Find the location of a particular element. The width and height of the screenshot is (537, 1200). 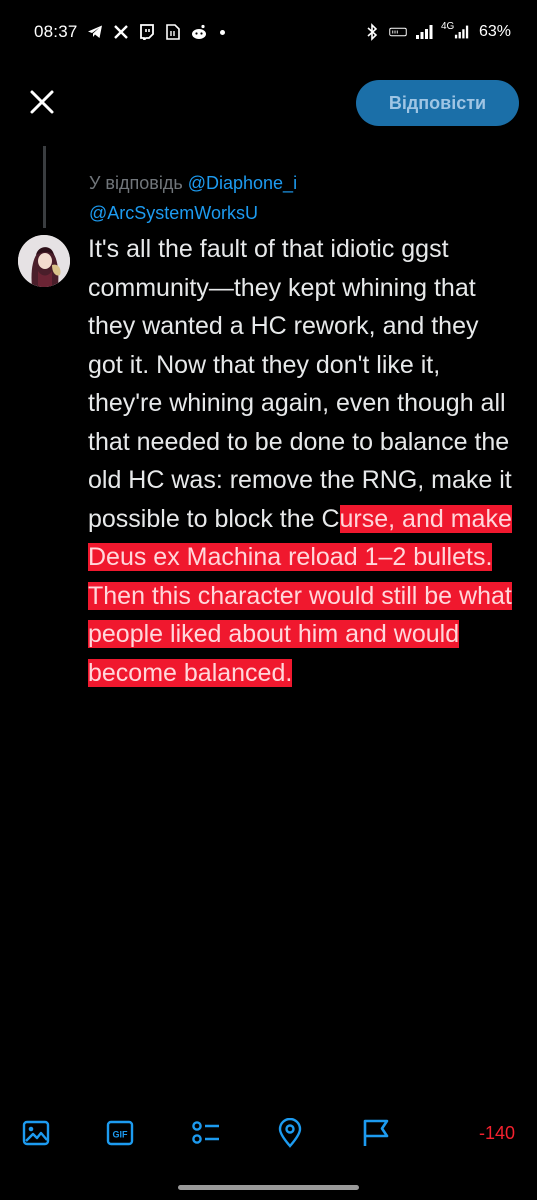

sim-icon is located at coordinates (173, 32).